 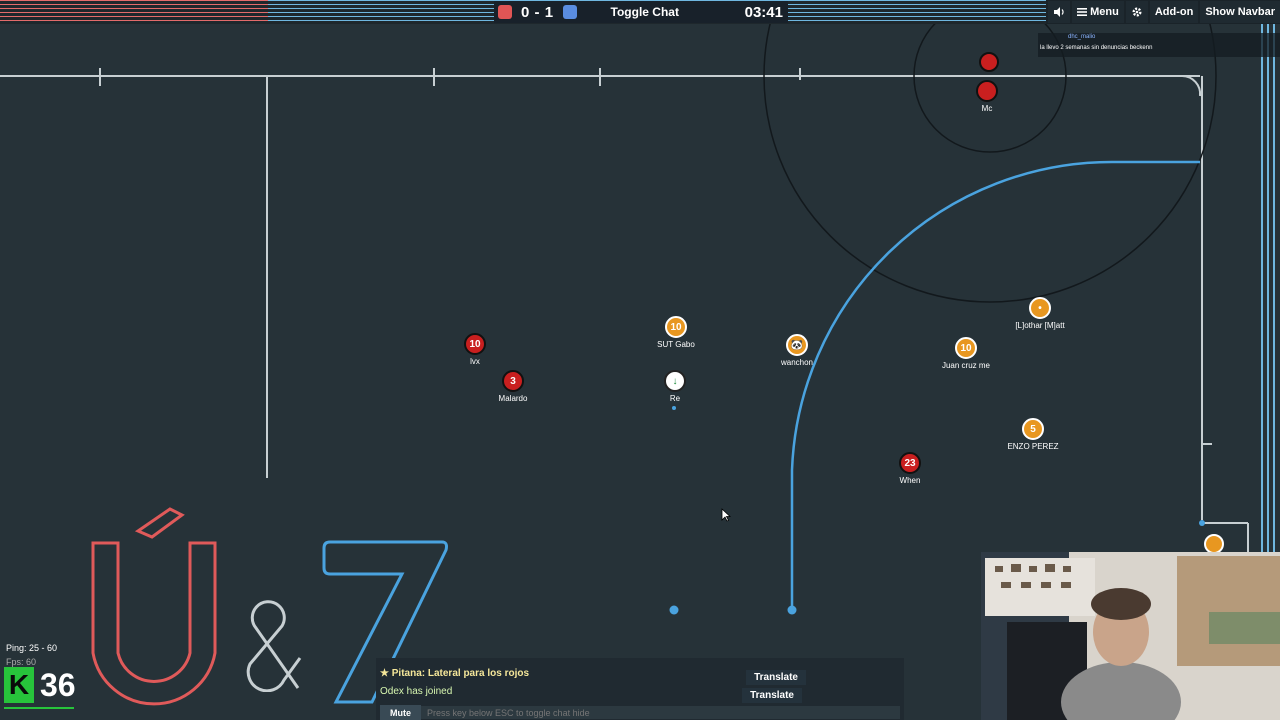 I want to click on show-navbar-button: Show Navbar, so click(x=1240, y=12).